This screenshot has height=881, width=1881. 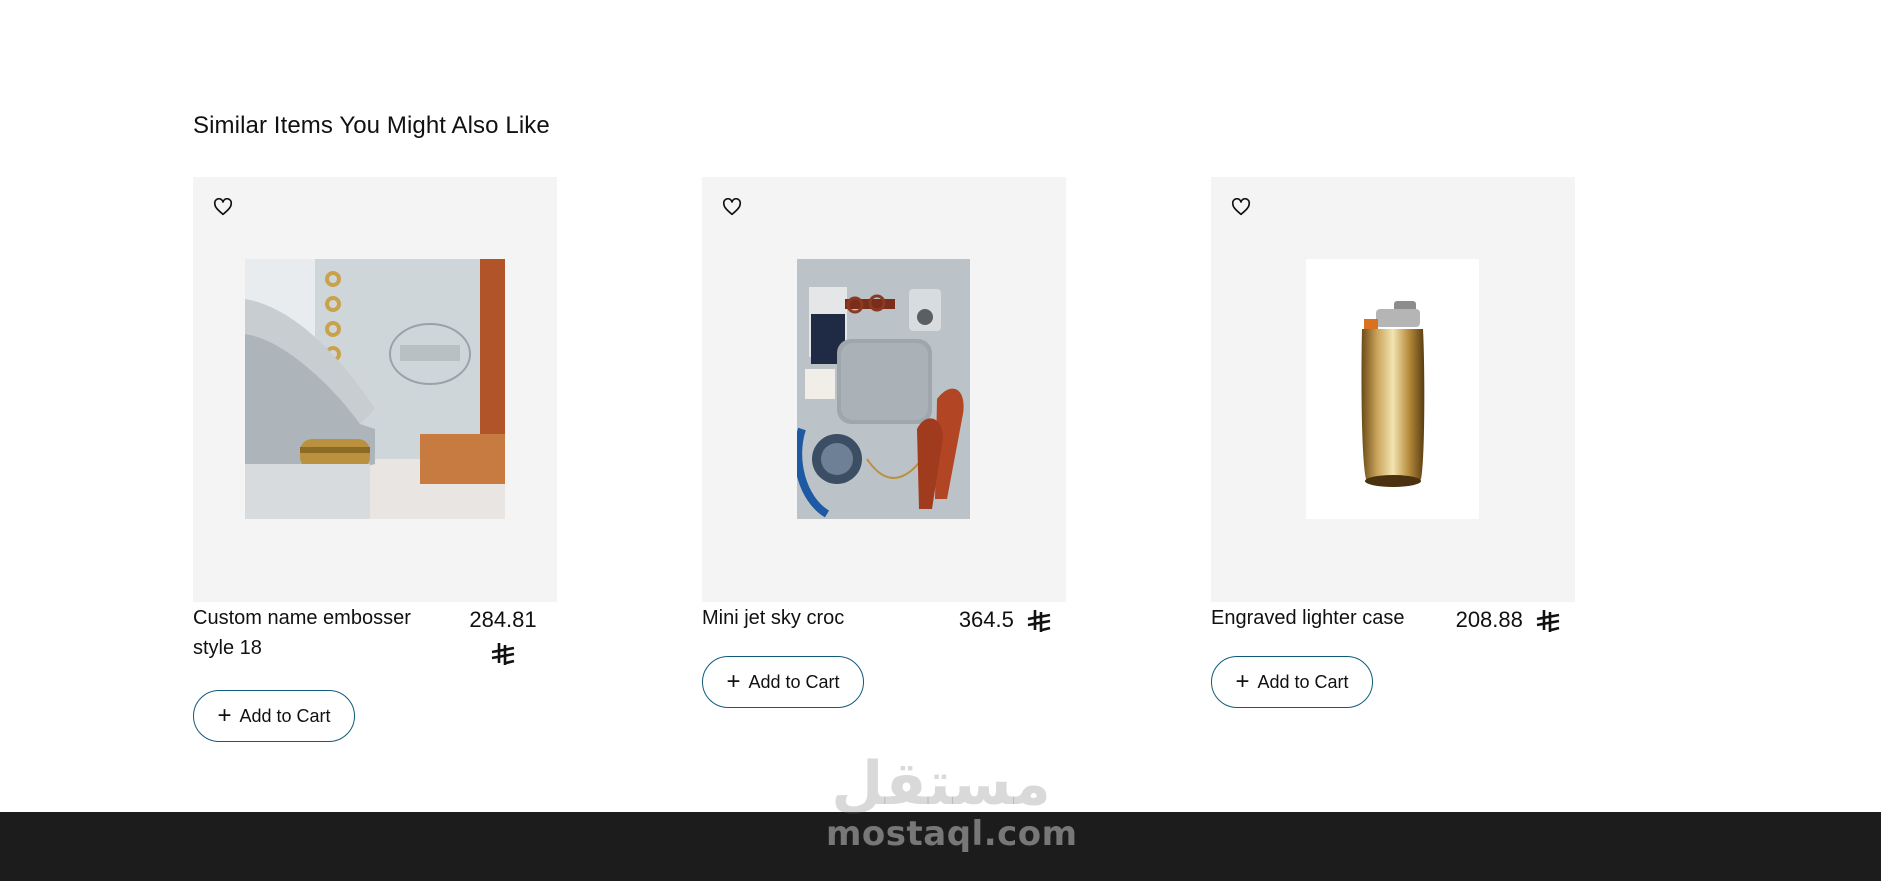 I want to click on product-name: Custom name embosser style 18, so click(x=320, y=633).